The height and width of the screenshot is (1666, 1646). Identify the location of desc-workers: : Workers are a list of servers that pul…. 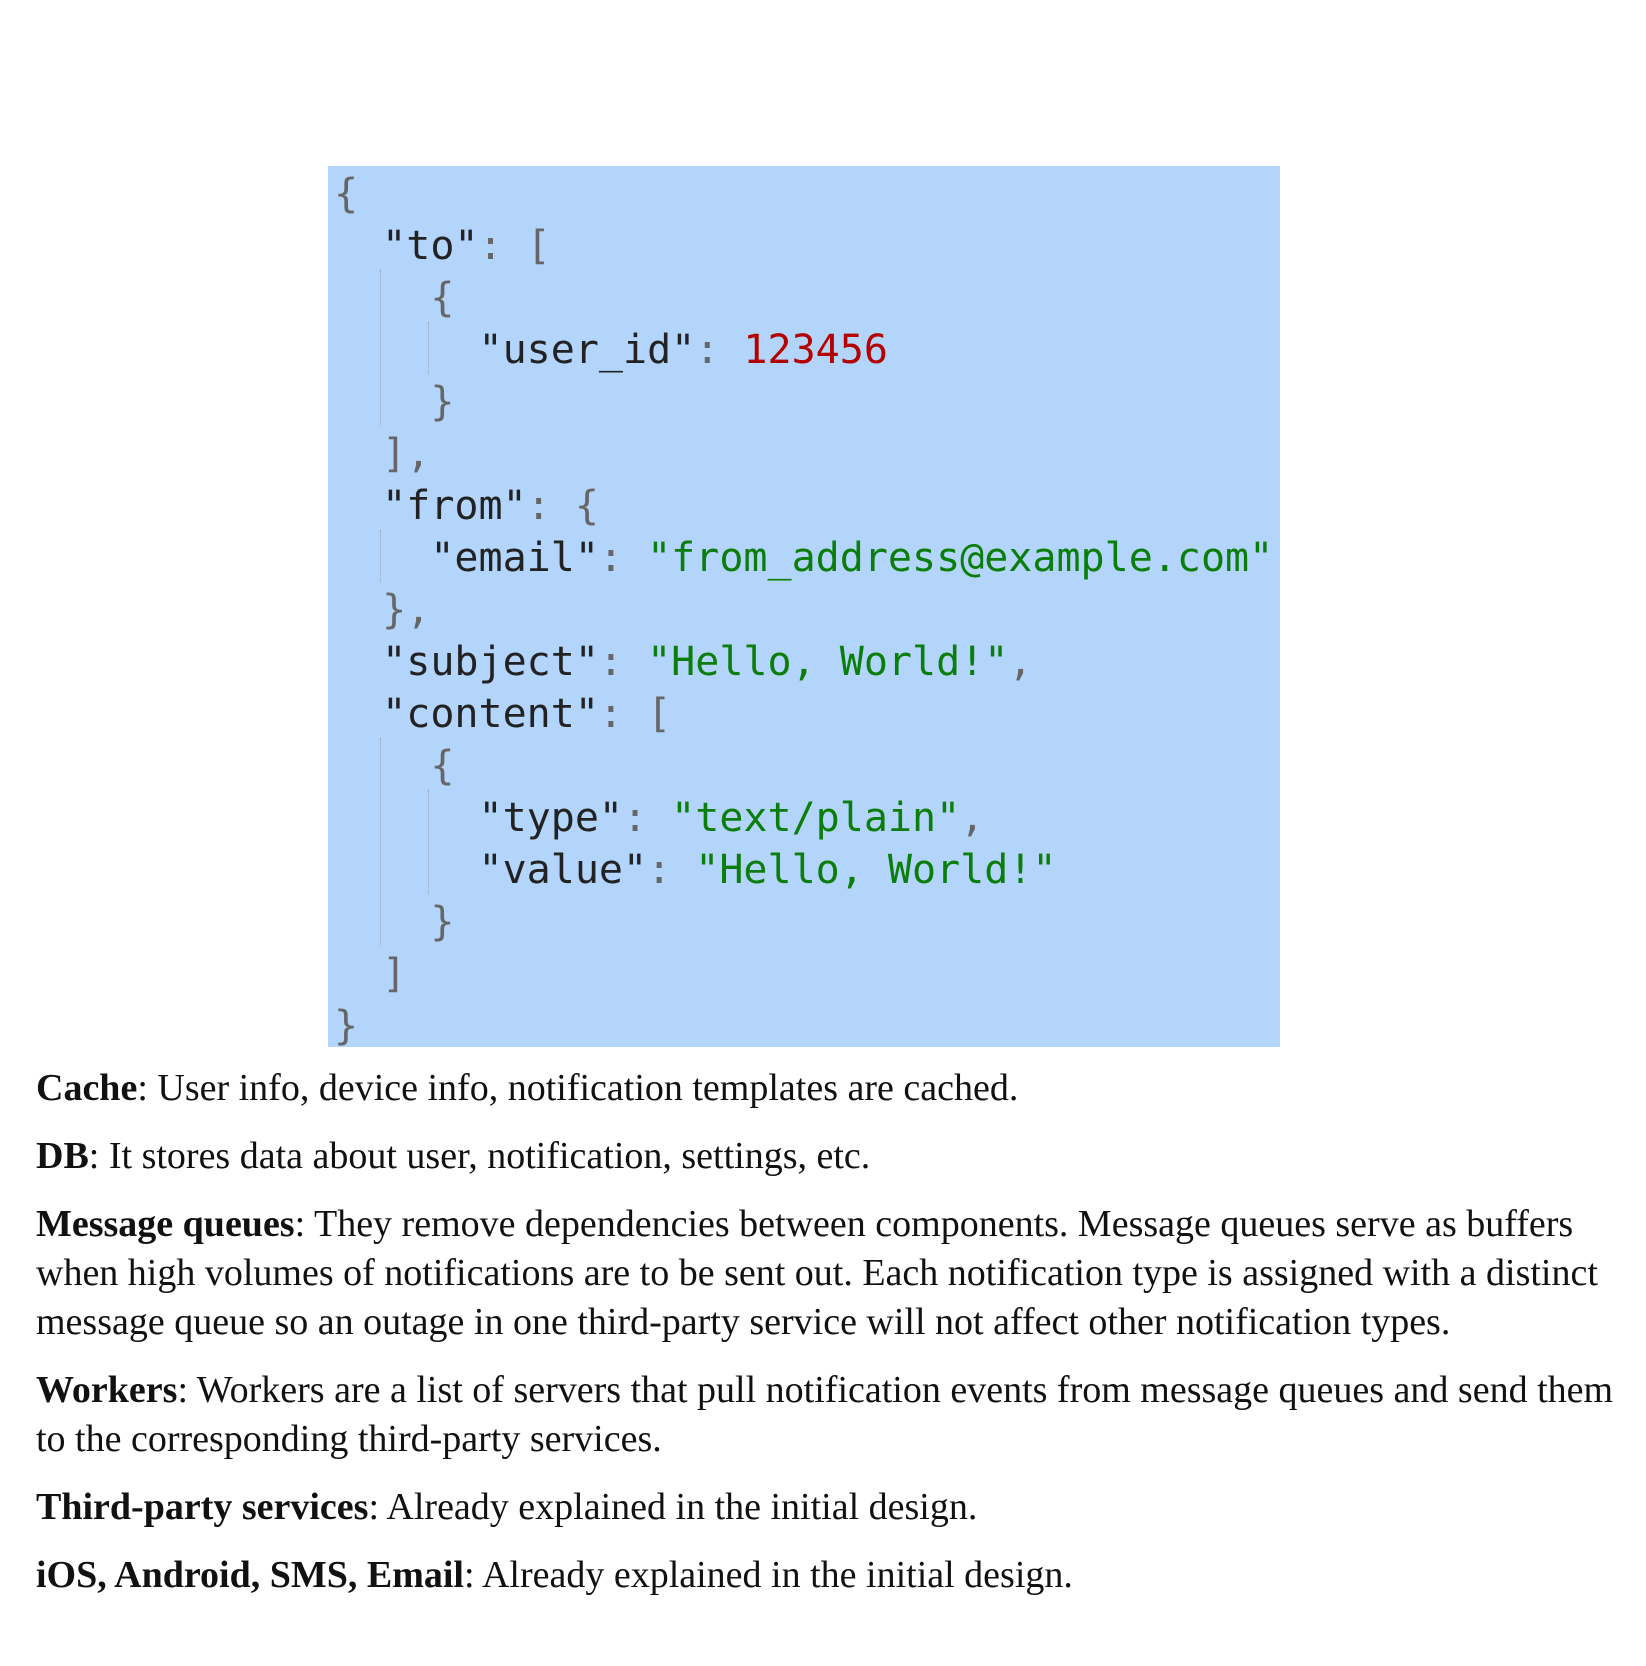
(825, 1414).